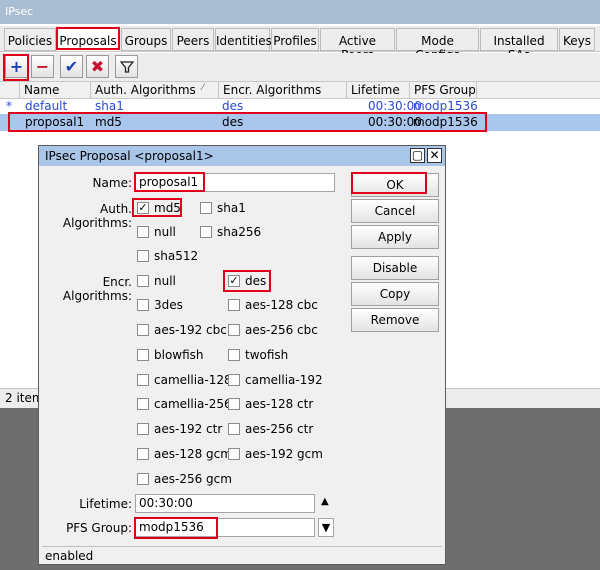  Describe the element at coordinates (143, 429) in the screenshot. I see `checkbox-aes-192-ctr` at that location.